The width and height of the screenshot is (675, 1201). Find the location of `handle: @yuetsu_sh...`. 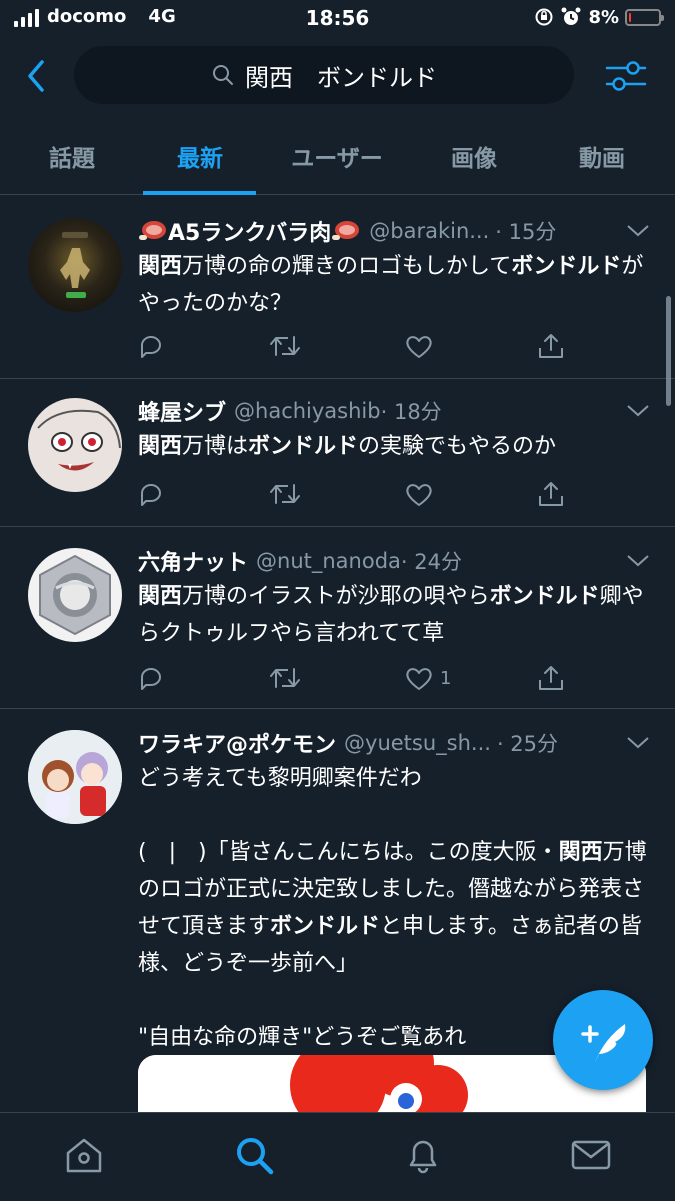

handle: @yuetsu_sh... is located at coordinates (417, 743).